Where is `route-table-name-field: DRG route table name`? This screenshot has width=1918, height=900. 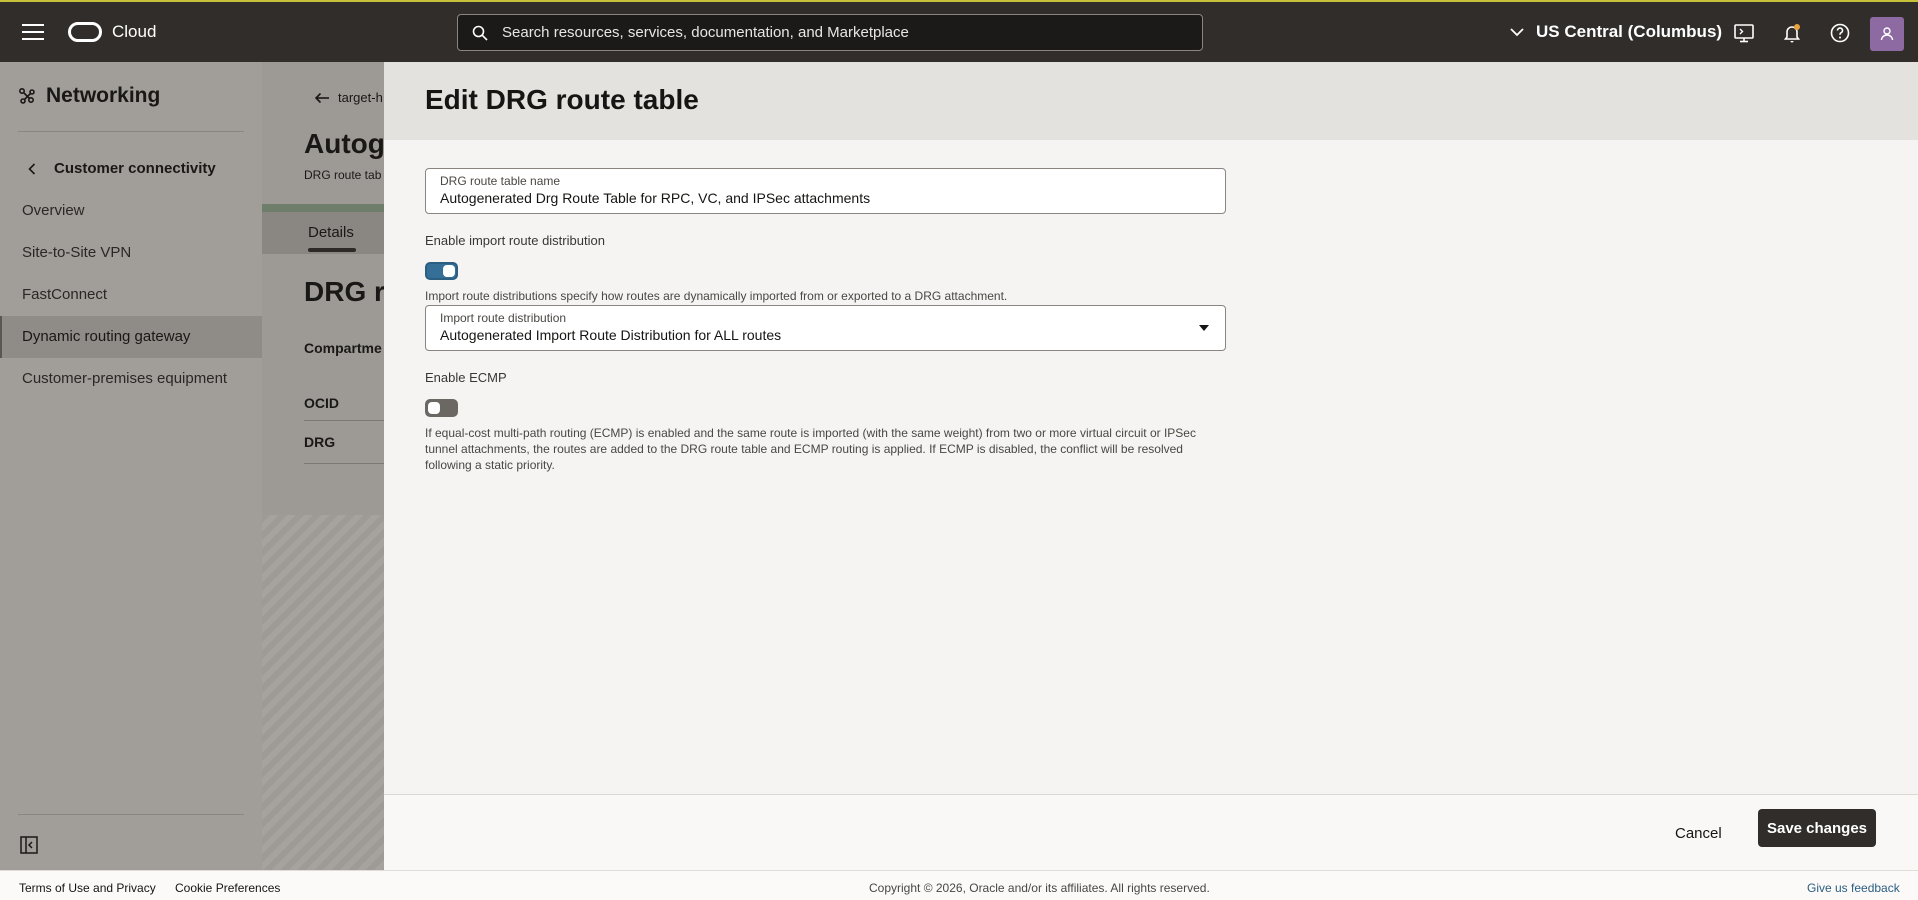
route-table-name-field: DRG route table name is located at coordinates (825, 191).